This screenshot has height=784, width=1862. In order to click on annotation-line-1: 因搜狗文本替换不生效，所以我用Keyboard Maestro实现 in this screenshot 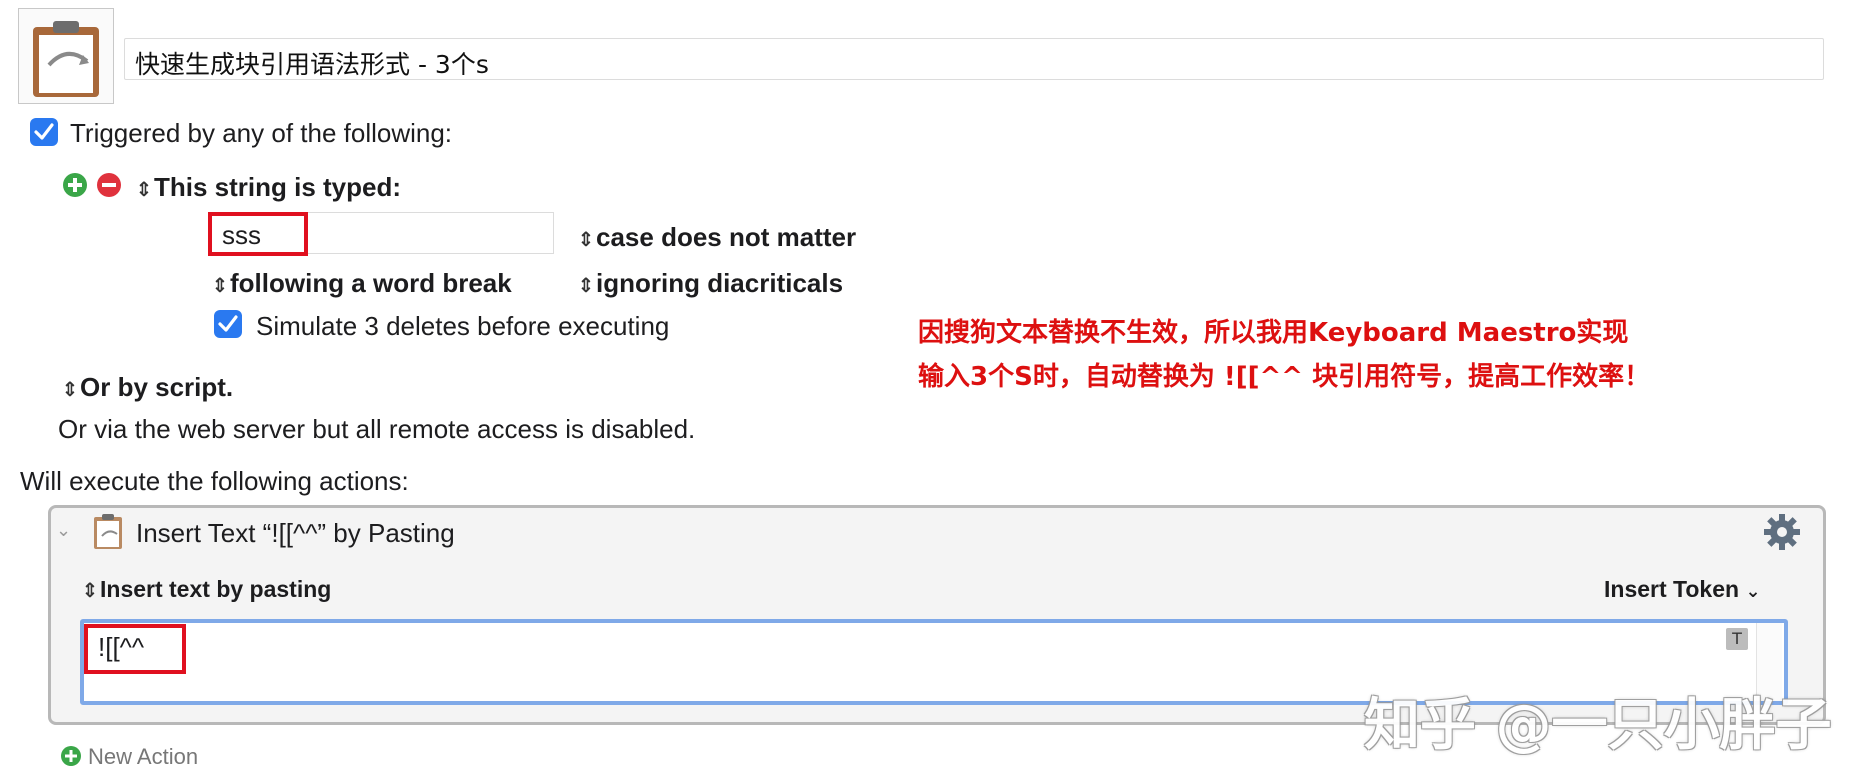, I will do `click(1273, 333)`.